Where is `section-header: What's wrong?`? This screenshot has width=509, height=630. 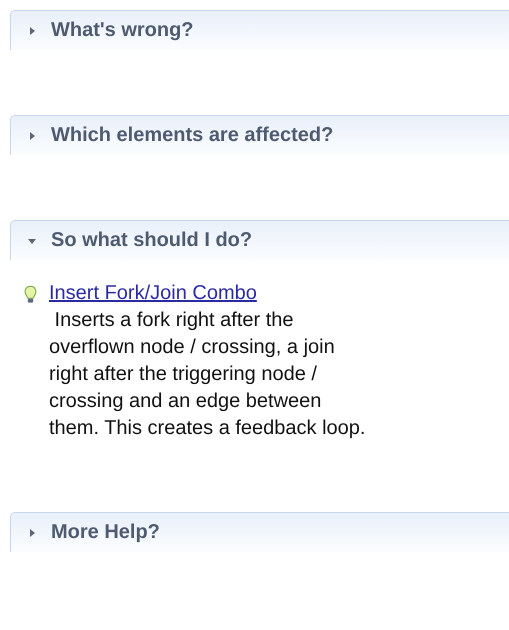 section-header: What's wrong? is located at coordinates (259, 30).